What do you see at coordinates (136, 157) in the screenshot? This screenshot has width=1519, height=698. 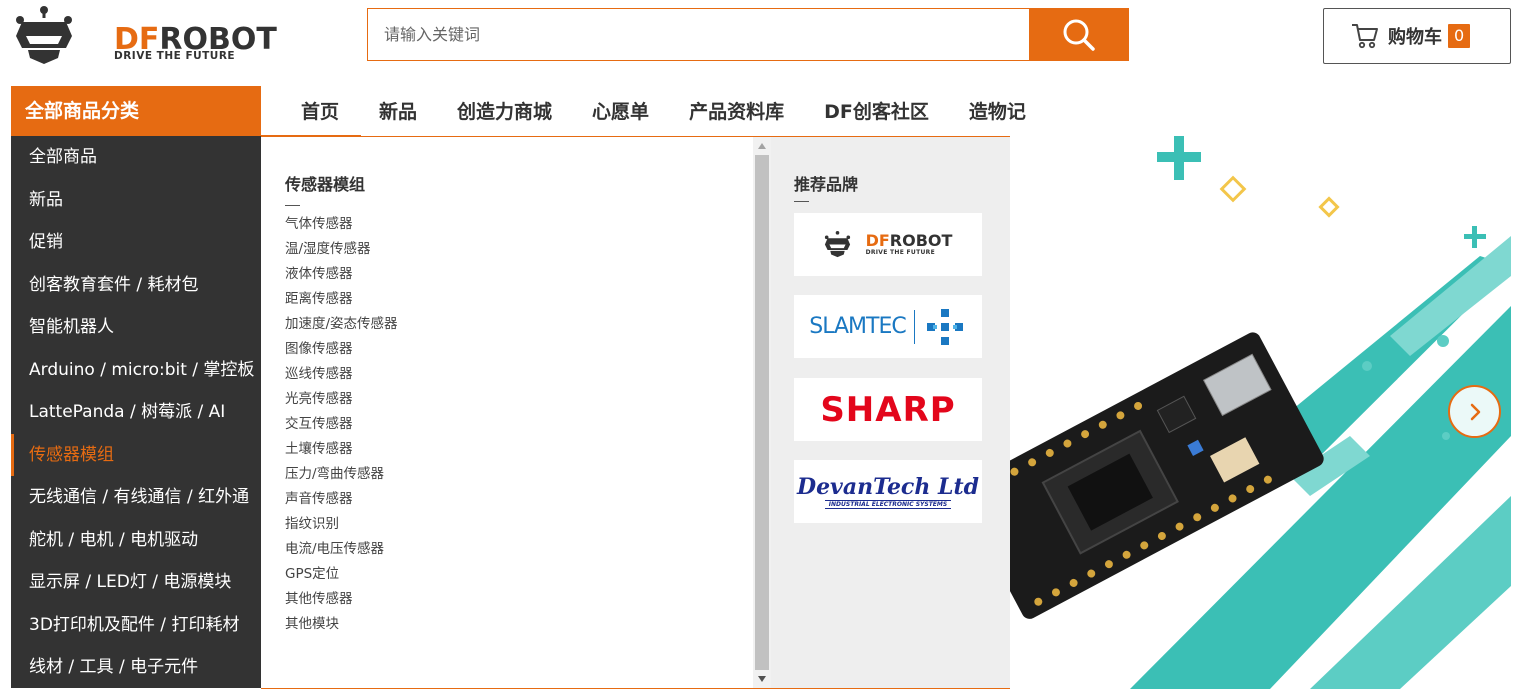 I see `sidebar-item-all-products: 全部商品` at bounding box center [136, 157].